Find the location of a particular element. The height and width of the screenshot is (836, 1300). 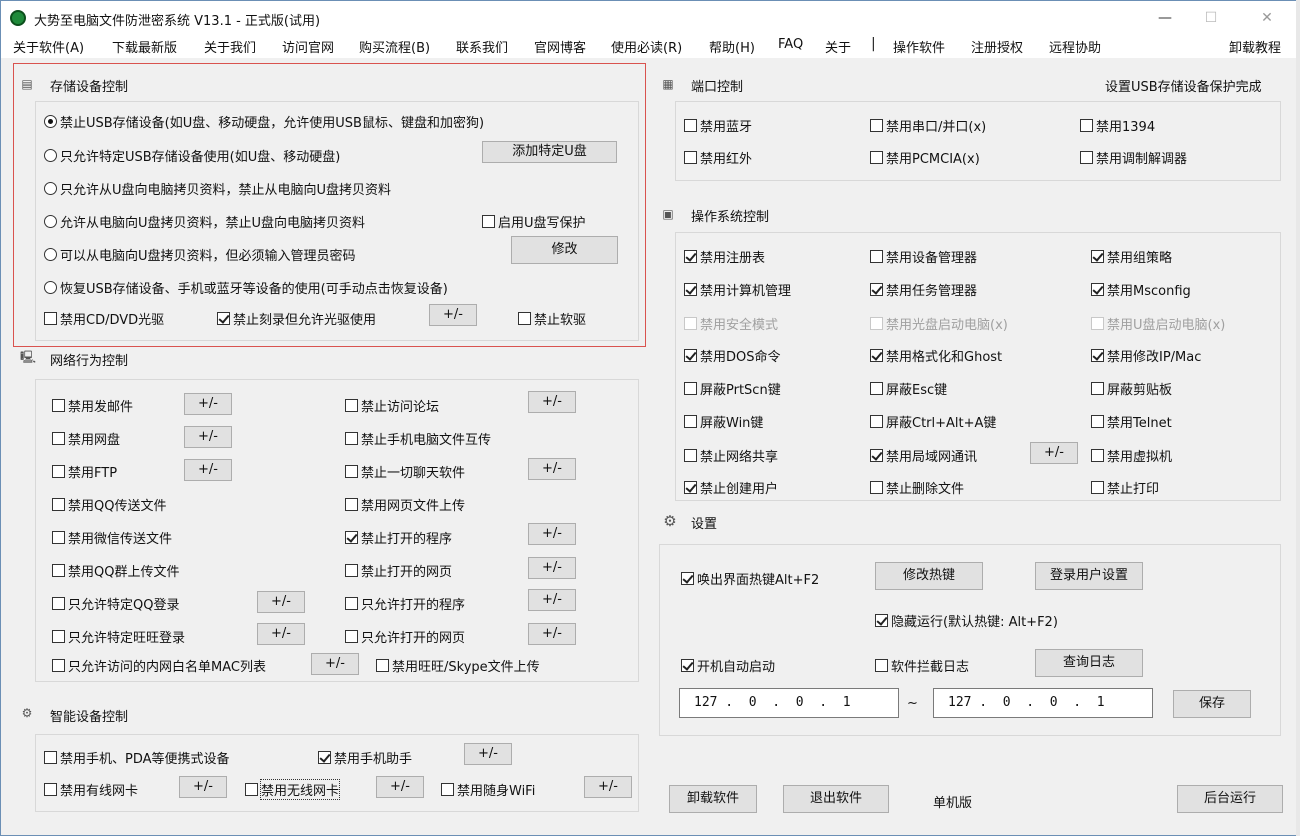

menu-about-us: 关于我们 is located at coordinates (230, 46).